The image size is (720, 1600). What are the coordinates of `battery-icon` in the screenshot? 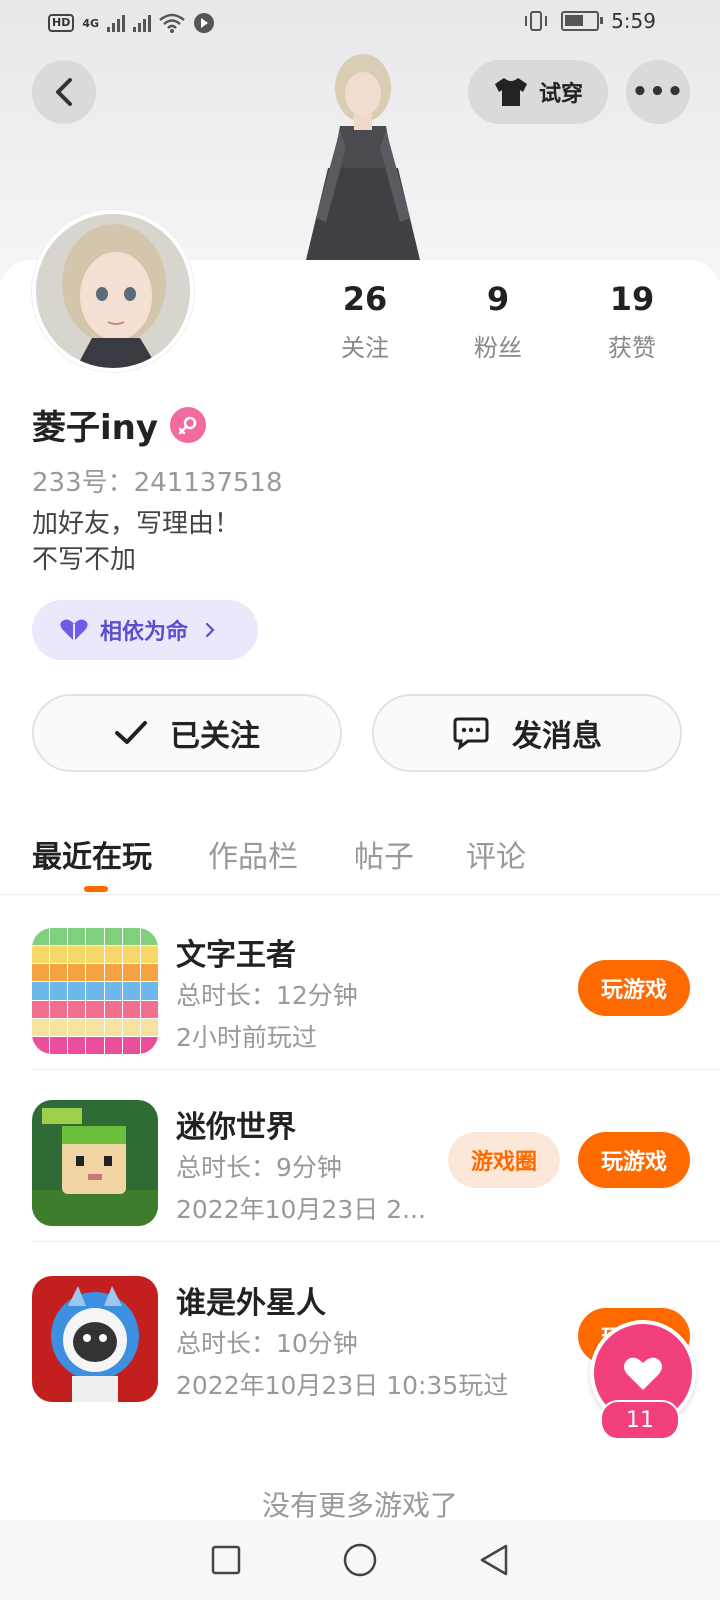 It's located at (582, 21).